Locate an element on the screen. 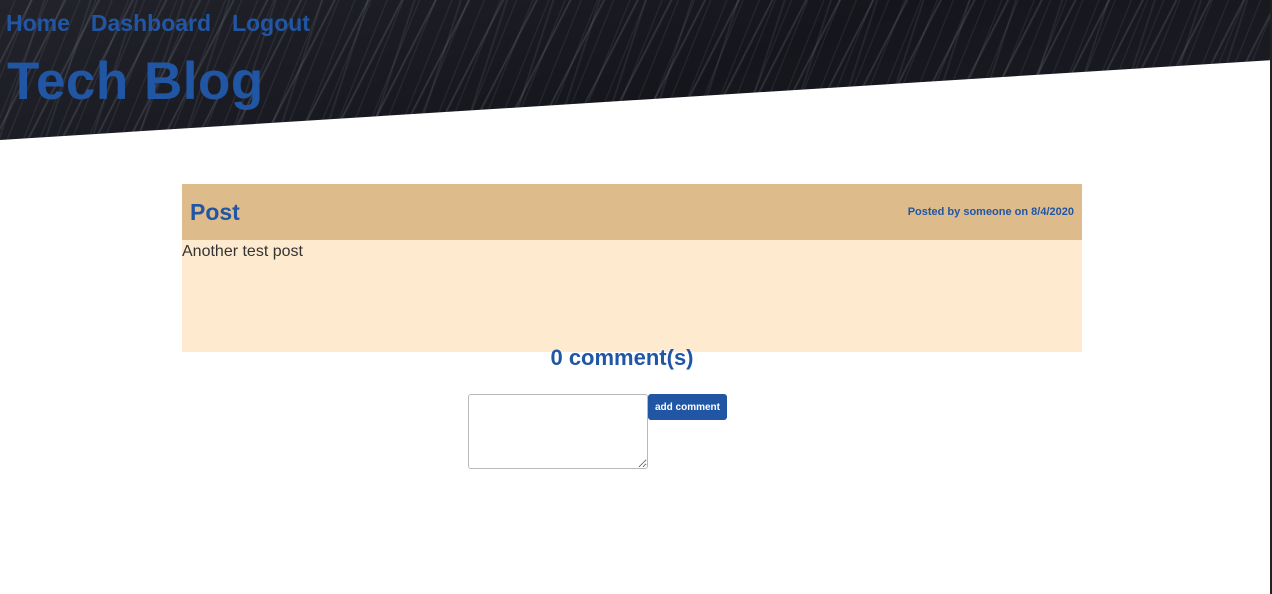 The height and width of the screenshot is (594, 1272). post-body: Another test post is located at coordinates (632, 296).